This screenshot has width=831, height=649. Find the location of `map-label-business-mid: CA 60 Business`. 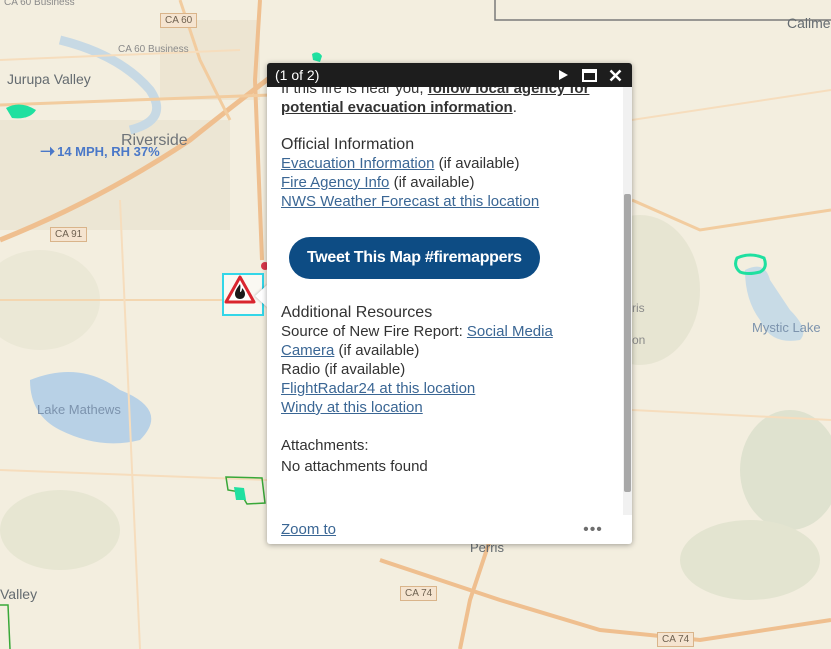

map-label-business-mid: CA 60 Business is located at coordinates (153, 49).